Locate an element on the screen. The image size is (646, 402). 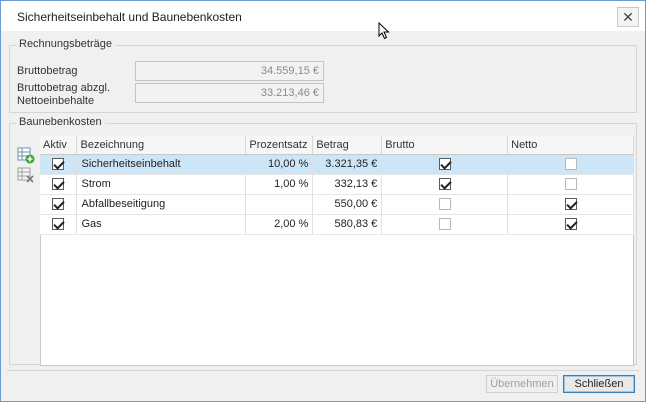
close-window-button: ✕ is located at coordinates (628, 17).